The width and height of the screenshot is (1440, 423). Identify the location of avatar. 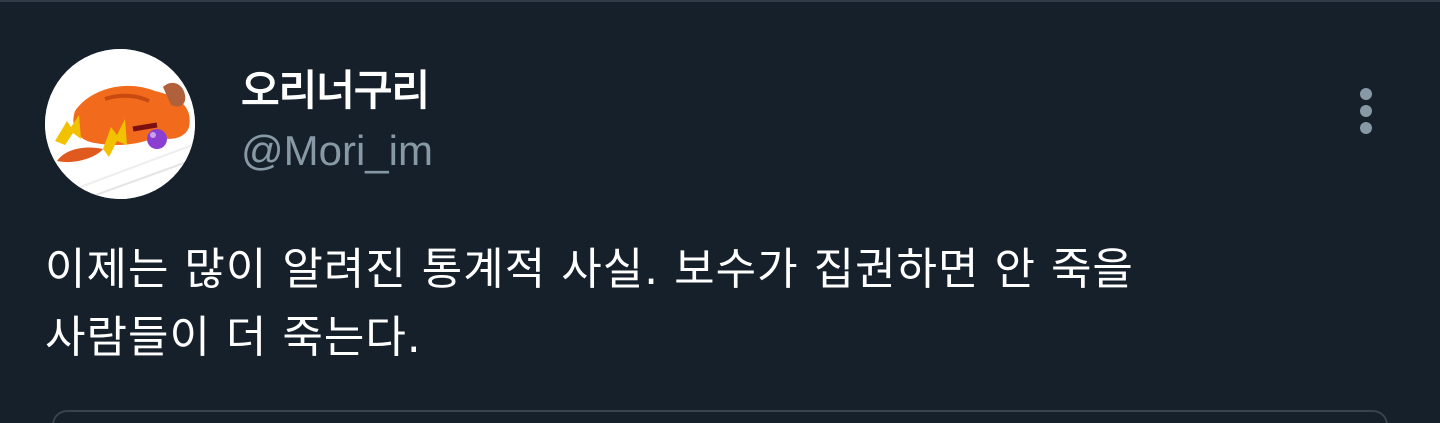
(120, 124).